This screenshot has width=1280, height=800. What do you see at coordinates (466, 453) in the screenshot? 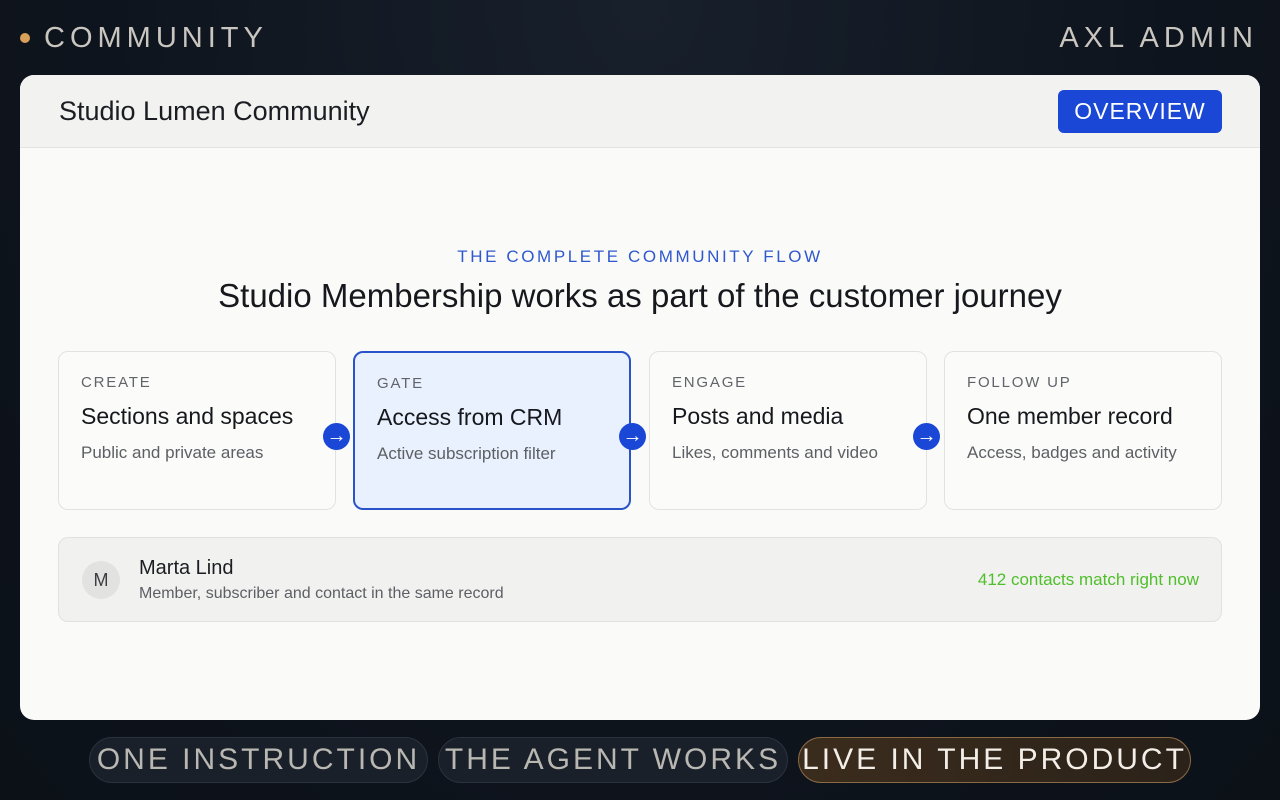
I see `step-subtitle: Active subscription filter` at bounding box center [466, 453].